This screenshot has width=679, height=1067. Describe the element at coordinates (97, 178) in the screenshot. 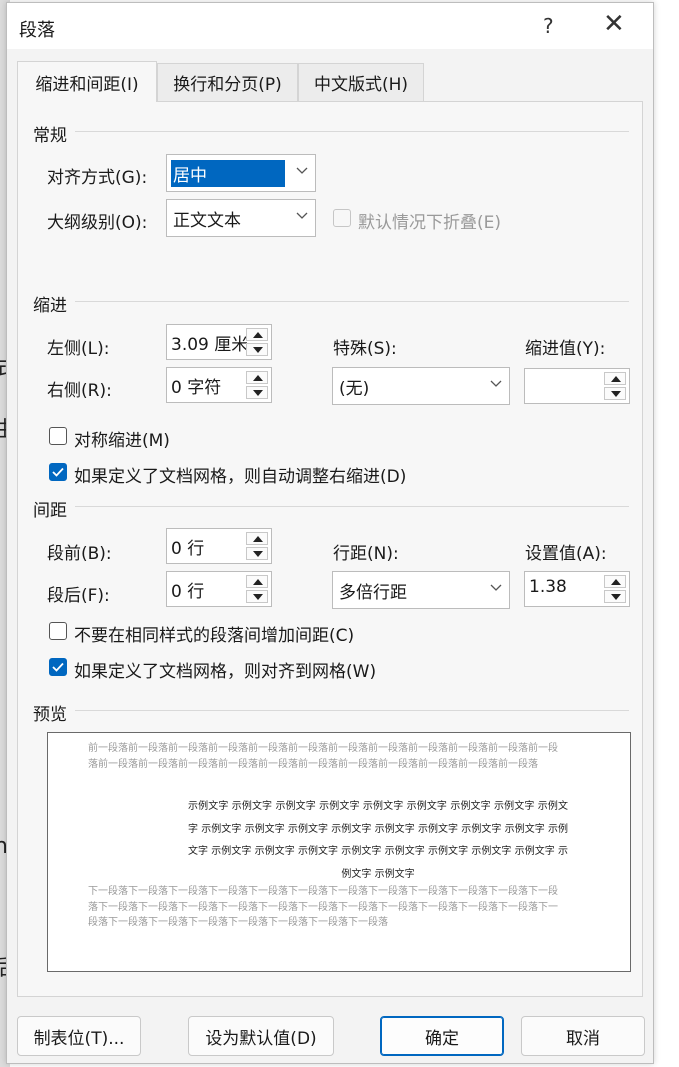

I see `alignment-label: 对齐方式(G):` at that location.